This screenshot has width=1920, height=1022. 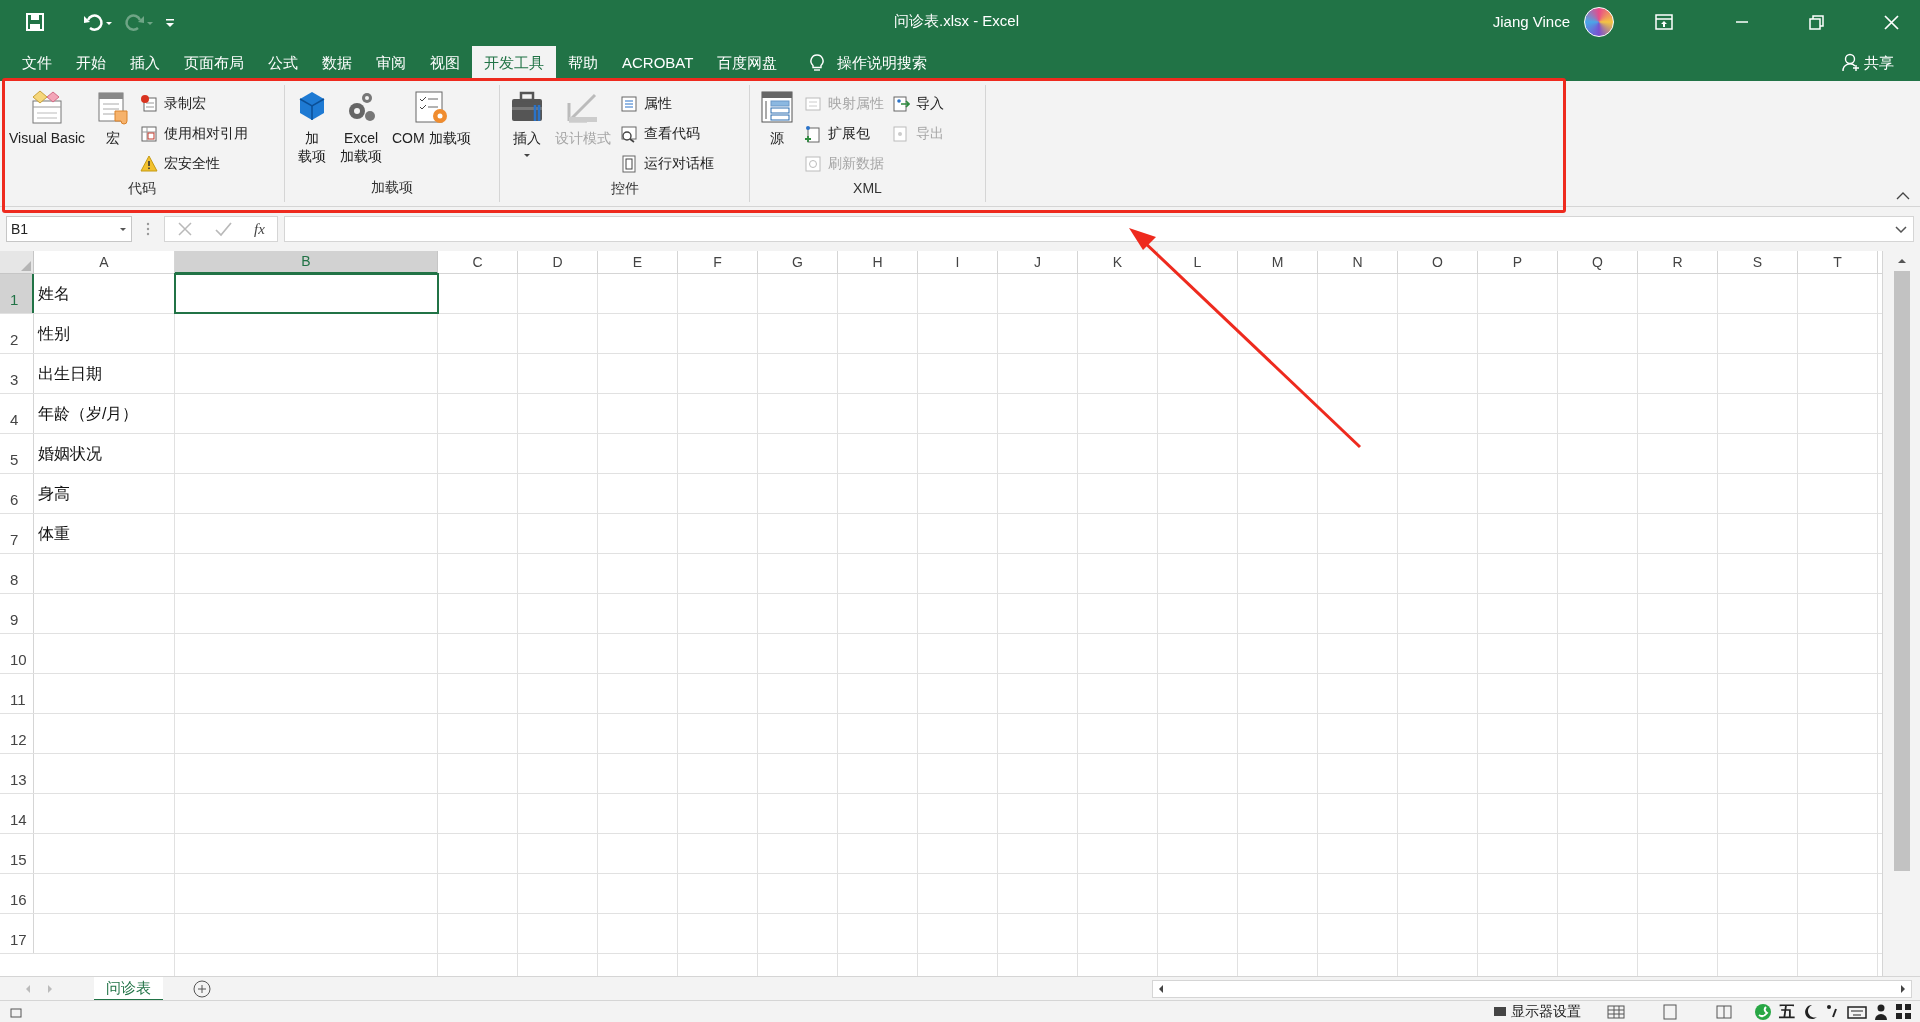 I want to click on column-header: G, so click(x=798, y=262).